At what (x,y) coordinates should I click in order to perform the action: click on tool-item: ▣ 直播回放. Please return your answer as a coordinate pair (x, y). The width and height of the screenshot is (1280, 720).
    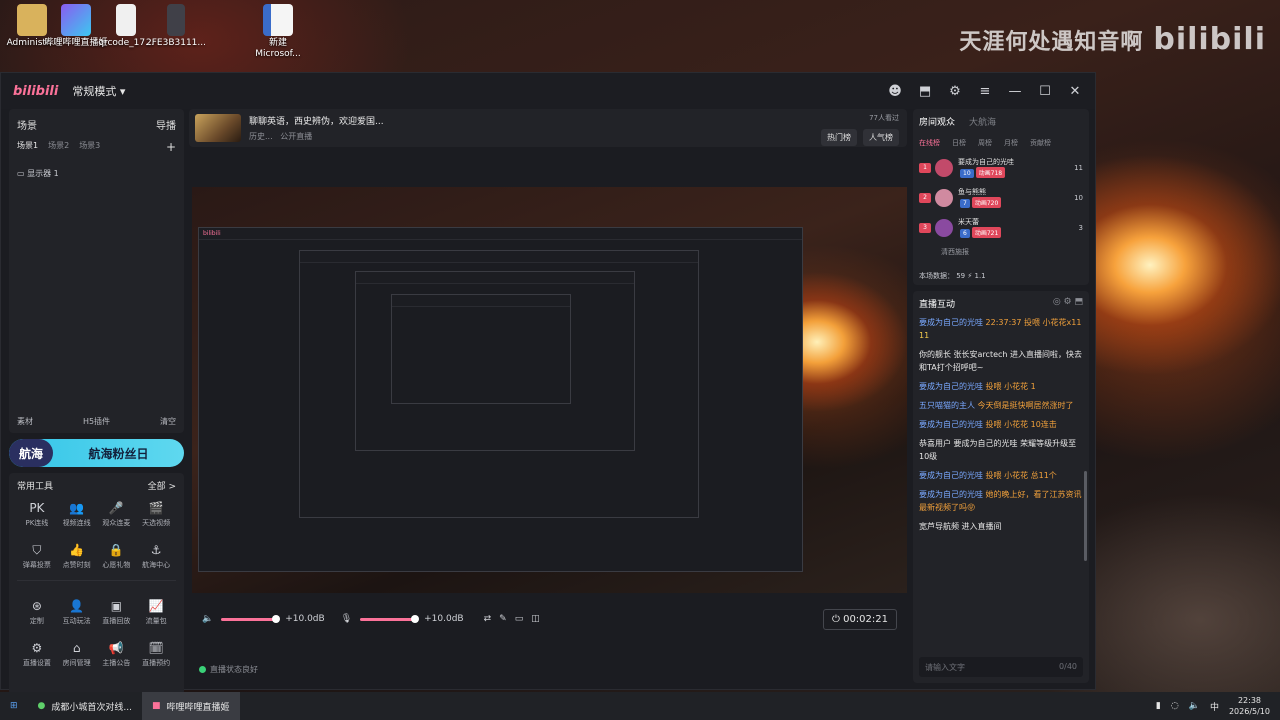
    Looking at the image, I should click on (117, 612).